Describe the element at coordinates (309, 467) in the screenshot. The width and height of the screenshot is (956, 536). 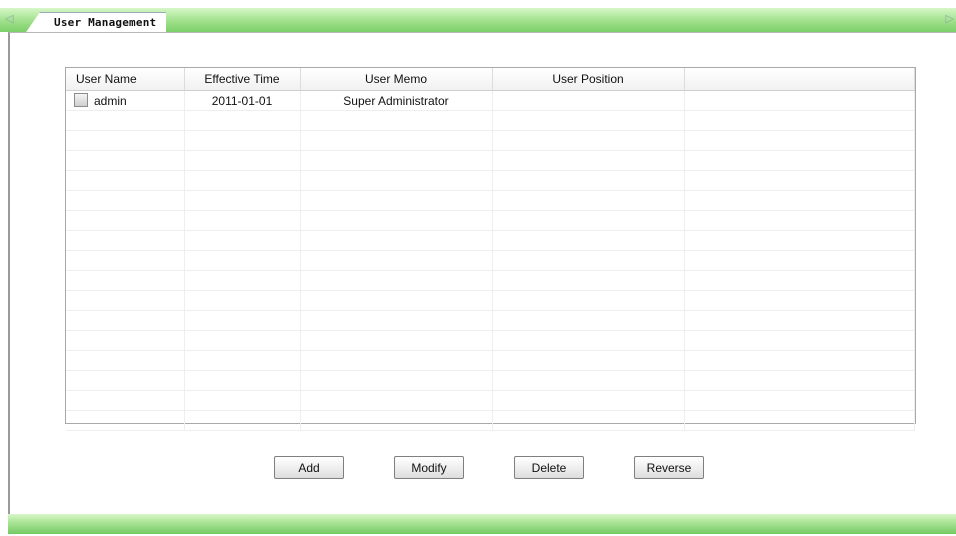
I see `add-button: Add` at that location.